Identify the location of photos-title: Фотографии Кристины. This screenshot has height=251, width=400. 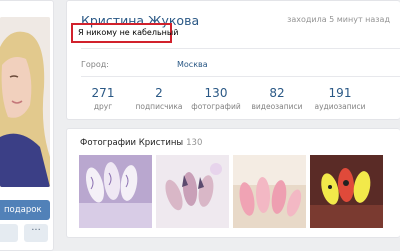
(132, 143).